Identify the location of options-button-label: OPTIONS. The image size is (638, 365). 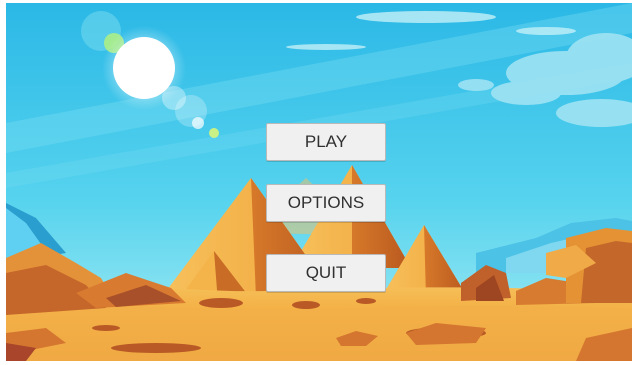
(326, 202).